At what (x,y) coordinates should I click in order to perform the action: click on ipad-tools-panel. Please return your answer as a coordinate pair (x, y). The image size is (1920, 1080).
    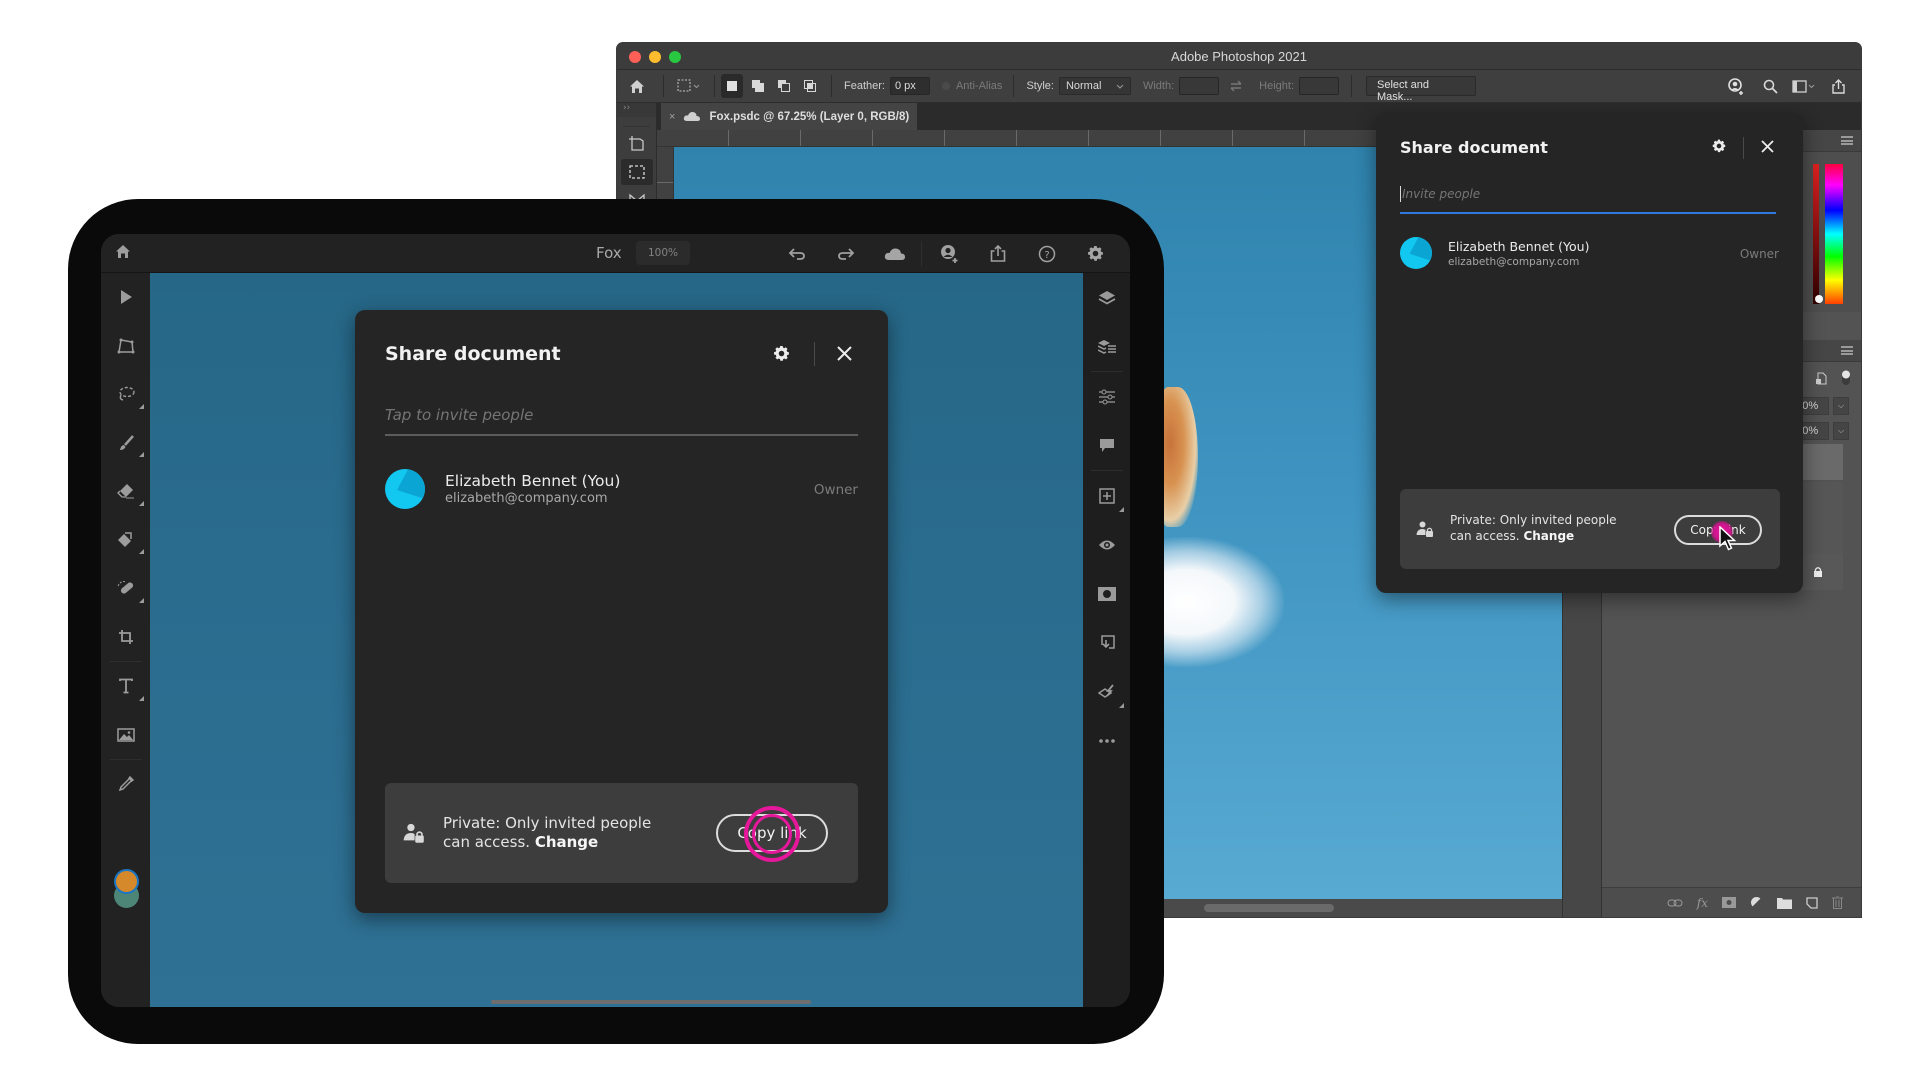
    Looking at the image, I should click on (125, 640).